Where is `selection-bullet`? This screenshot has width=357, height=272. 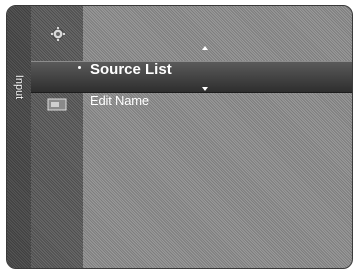
selection-bullet is located at coordinates (79, 67).